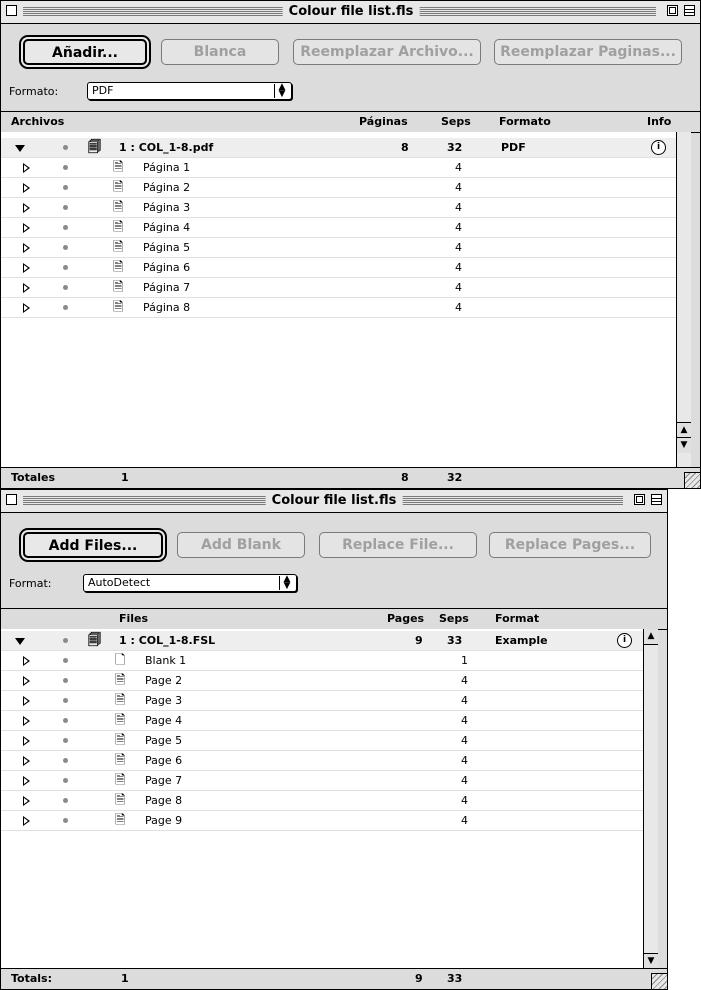  I want to click on list-item: 🗎 Page 3 4, so click(322, 701).